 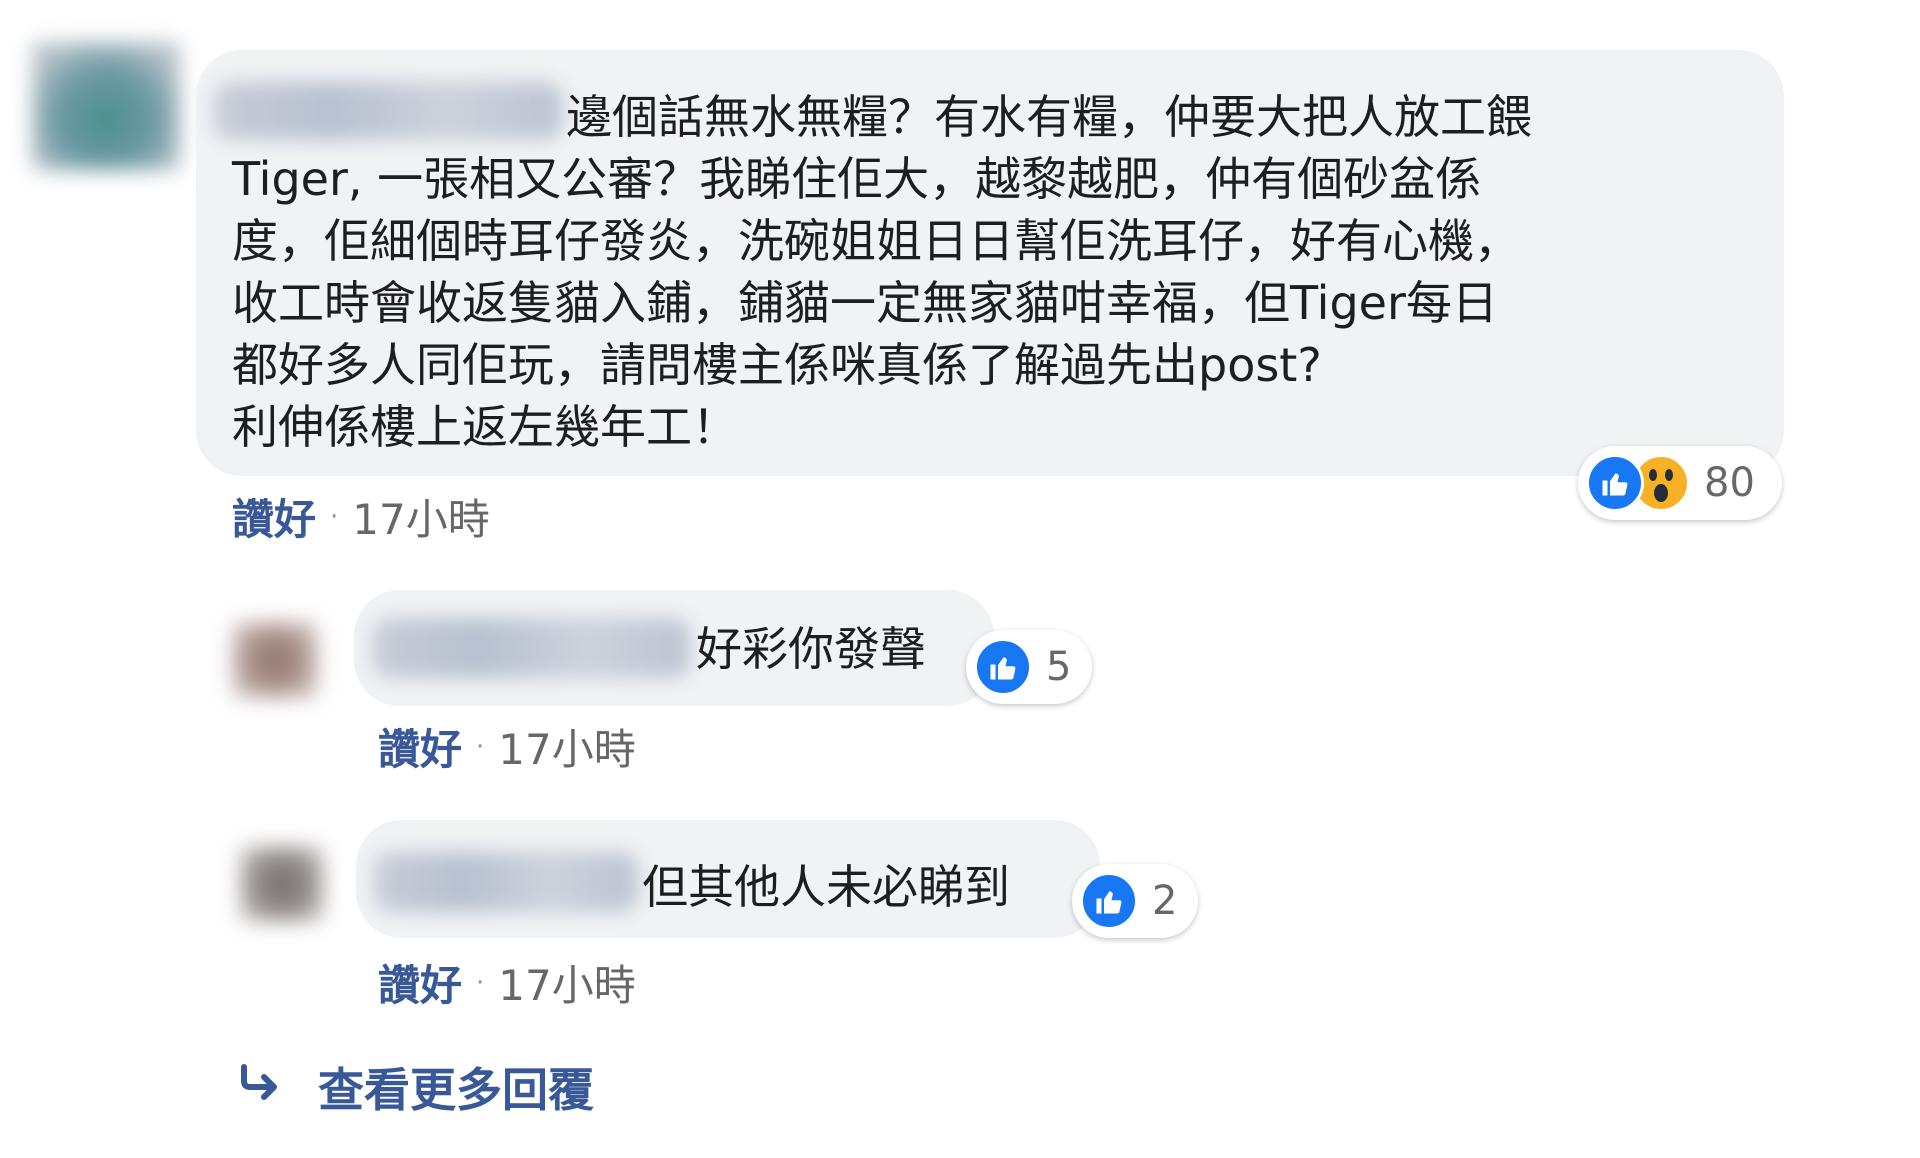 I want to click on reaction-count: 80, so click(x=1729, y=483).